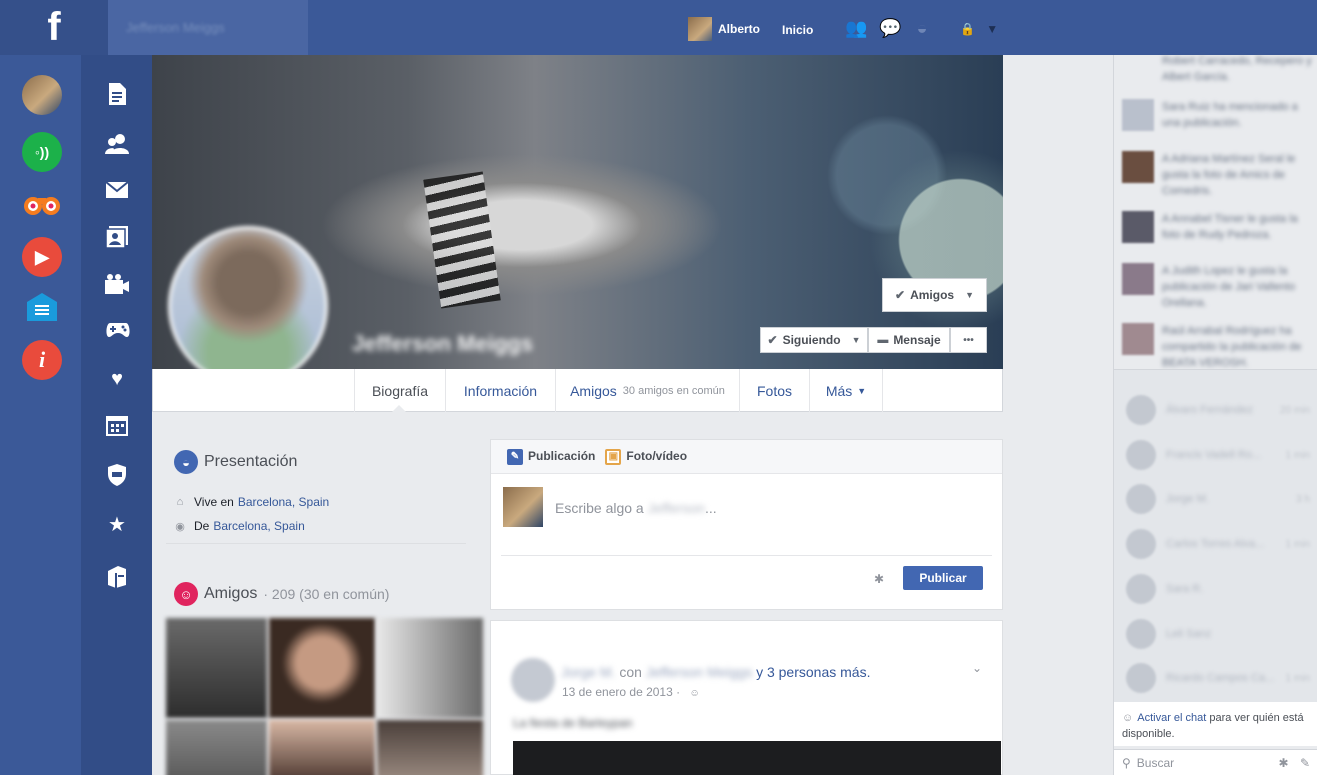  Describe the element at coordinates (400, 390) in the screenshot. I see `tab-biografia-label: Biografía` at that location.